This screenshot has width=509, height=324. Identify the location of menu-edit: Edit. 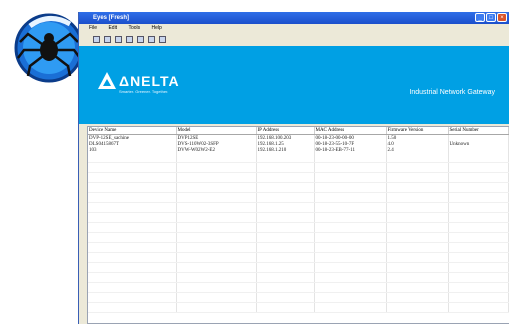
(112, 28).